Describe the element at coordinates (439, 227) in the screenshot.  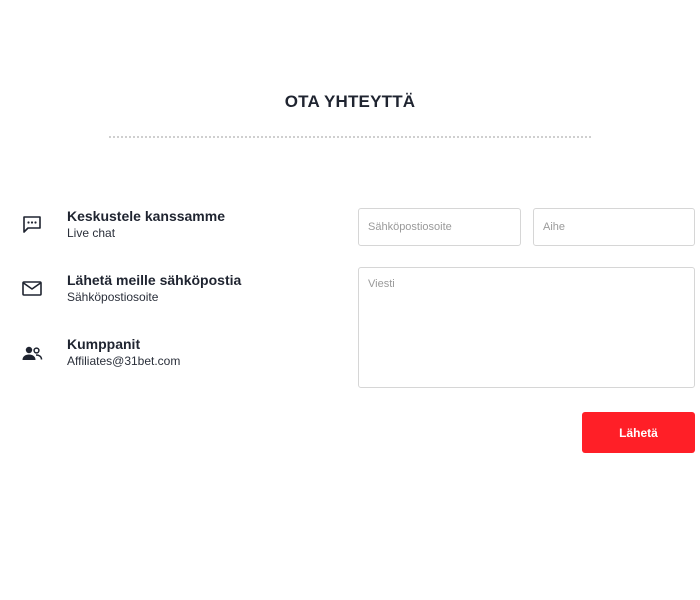
I see `email-input` at that location.